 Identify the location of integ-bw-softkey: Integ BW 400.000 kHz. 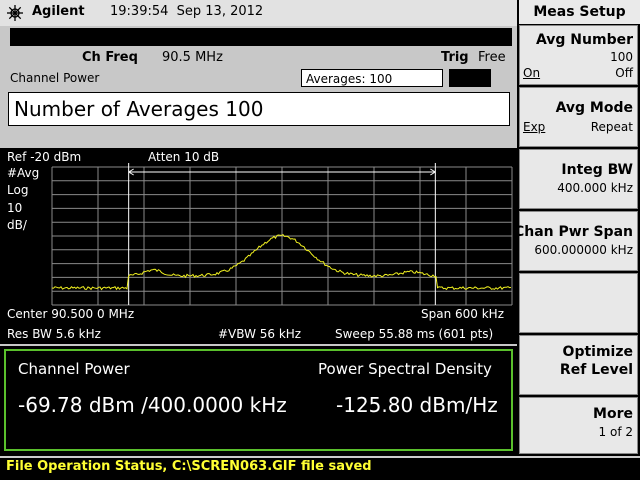
(578, 179).